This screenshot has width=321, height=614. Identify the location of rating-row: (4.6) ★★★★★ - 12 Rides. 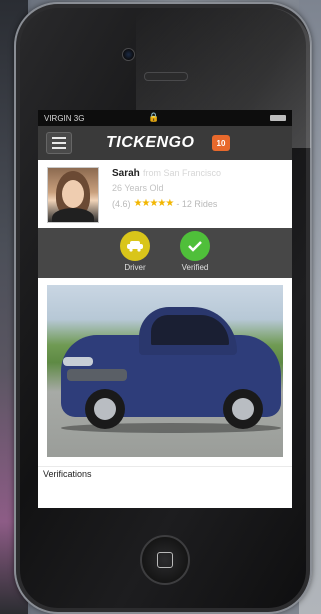
(164, 203).